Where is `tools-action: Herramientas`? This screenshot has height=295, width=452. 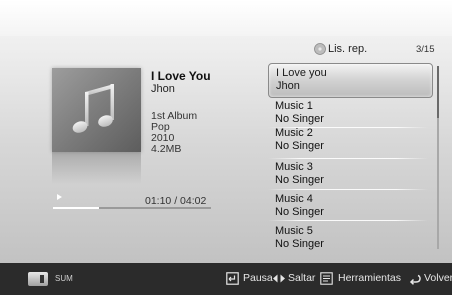 tools-action: Herramientas is located at coordinates (369, 278).